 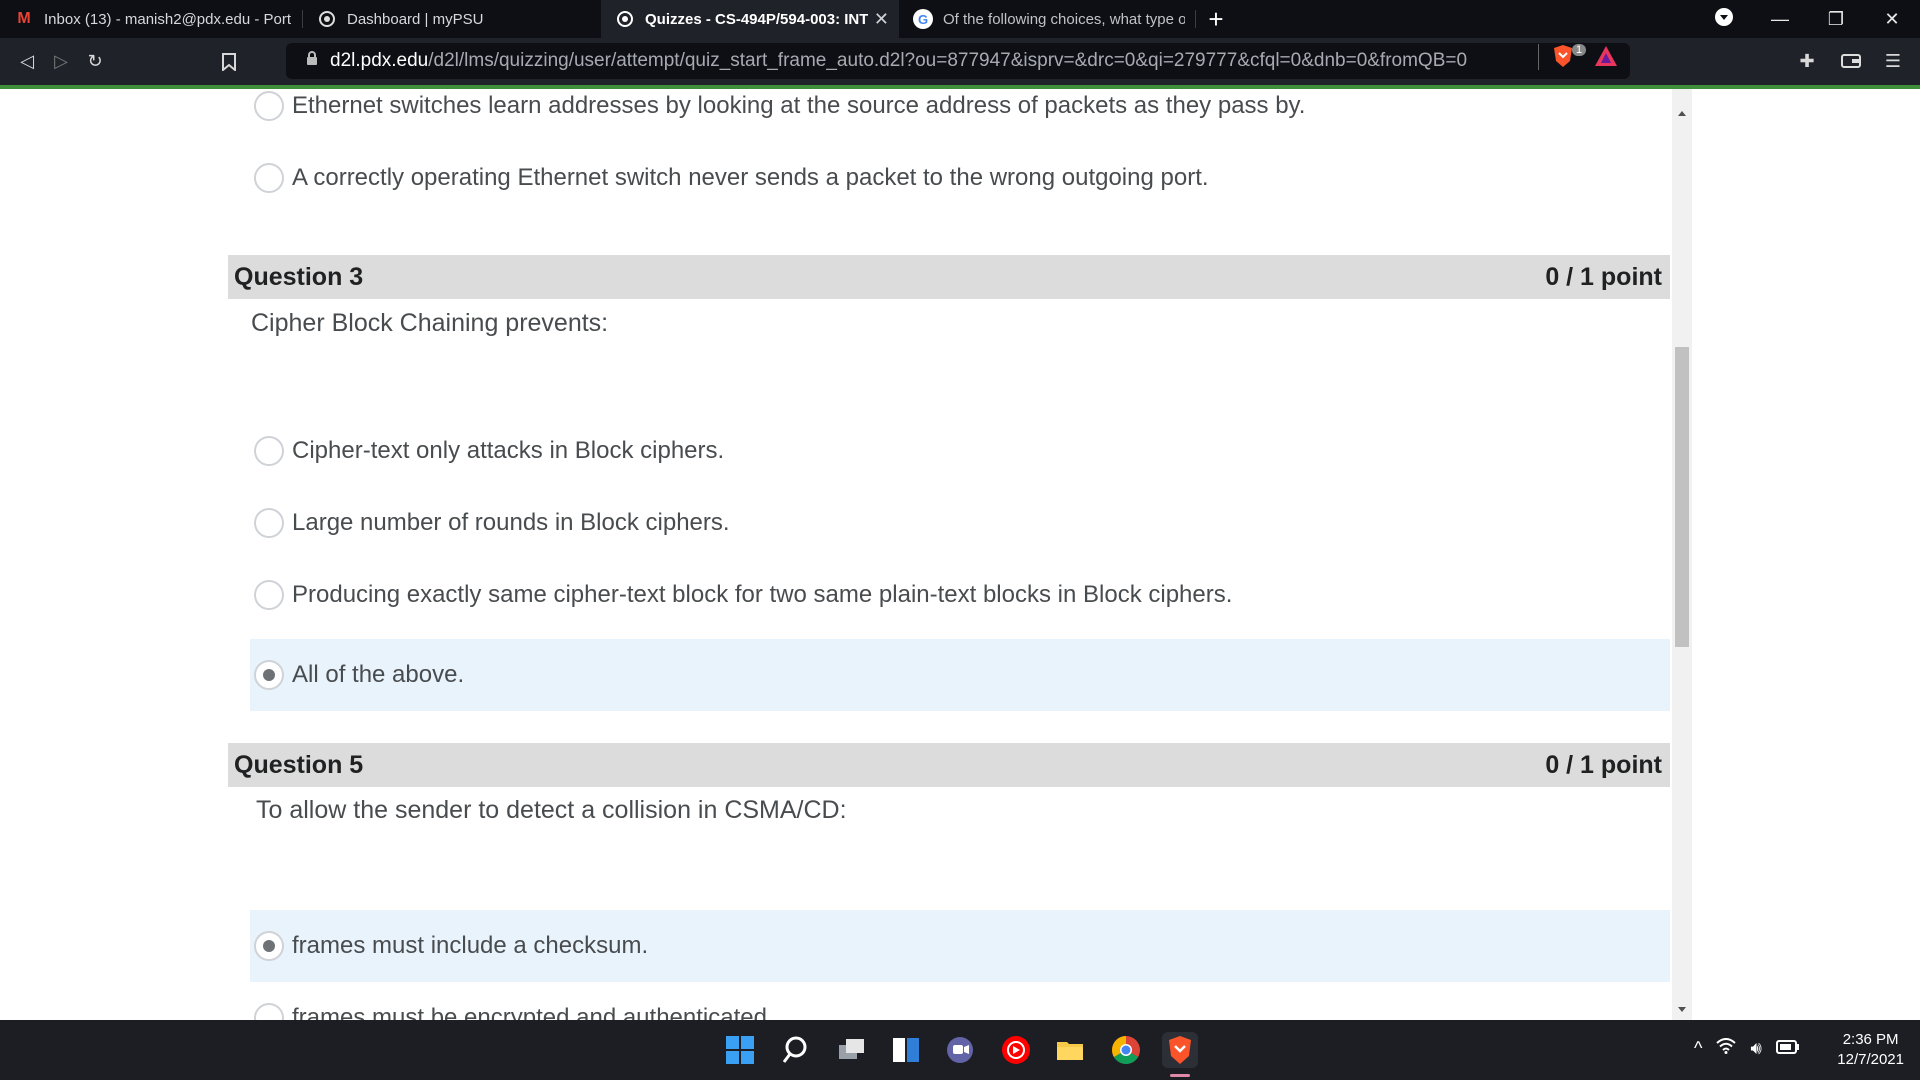 I want to click on search-icon, so click(x=796, y=1050).